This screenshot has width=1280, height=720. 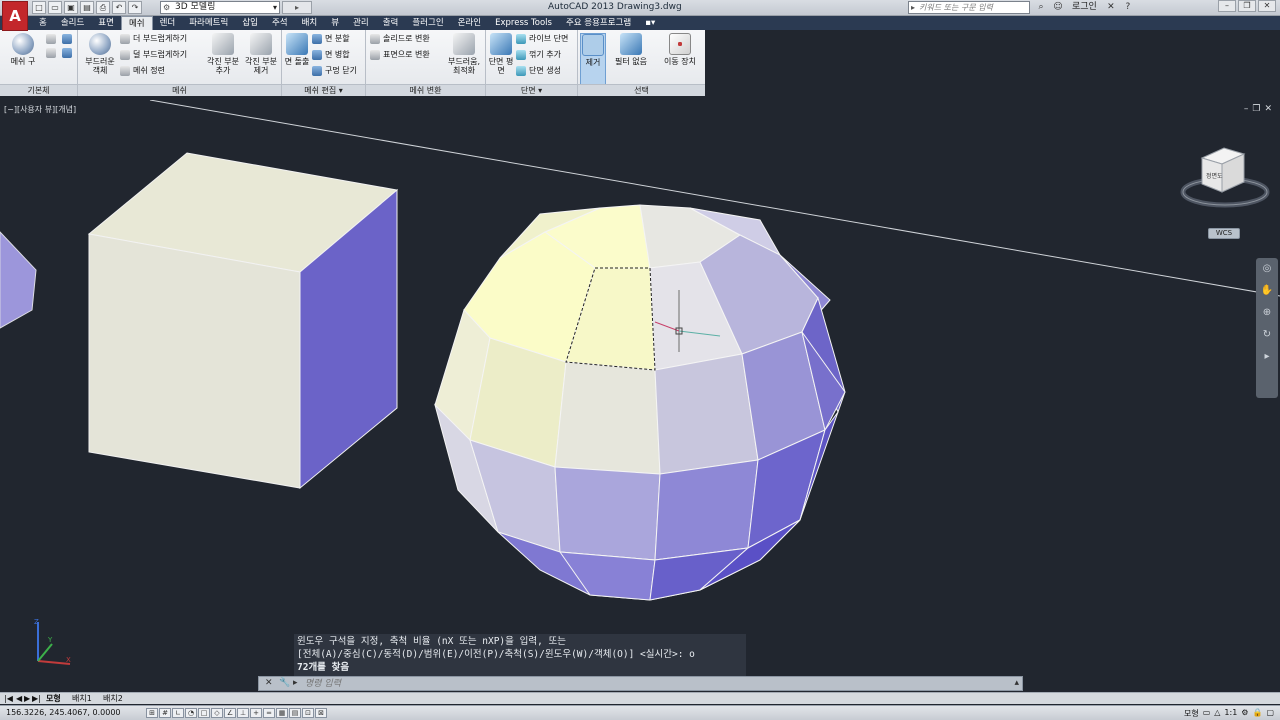 I want to click on command-history-toggle-icon: ▴, so click(x=1016, y=683).